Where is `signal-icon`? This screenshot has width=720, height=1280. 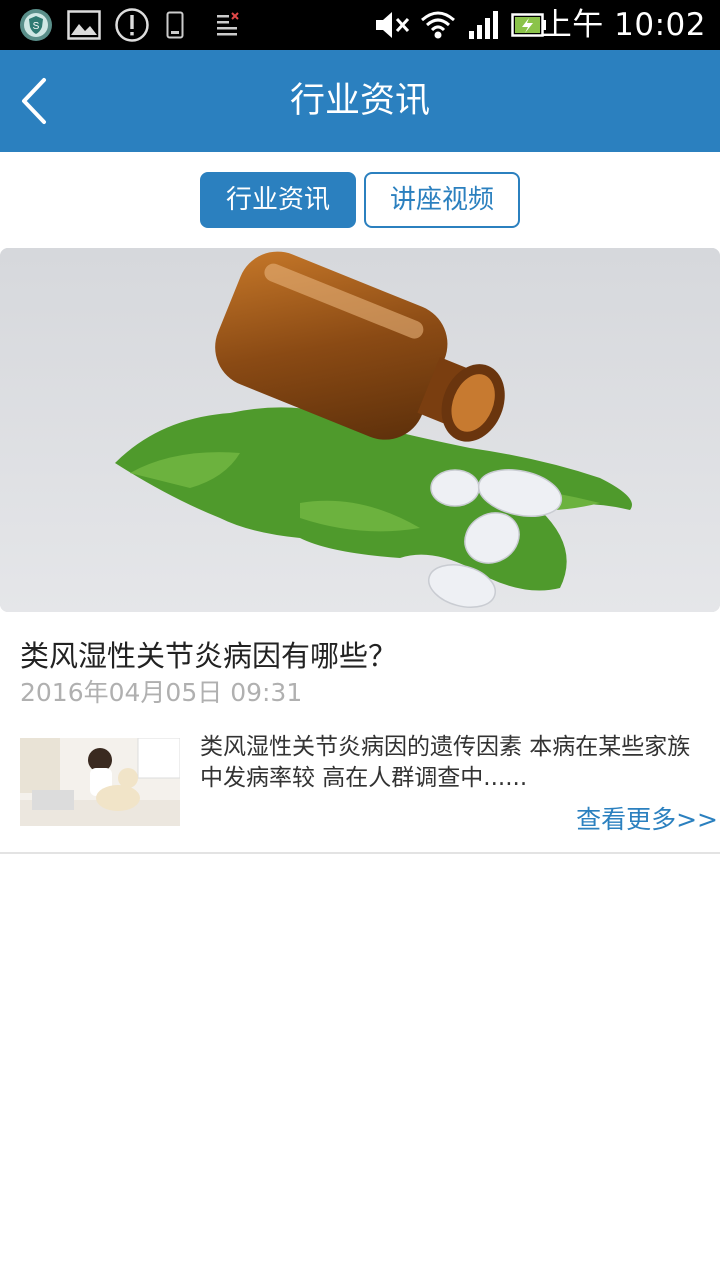
signal-icon is located at coordinates (484, 25).